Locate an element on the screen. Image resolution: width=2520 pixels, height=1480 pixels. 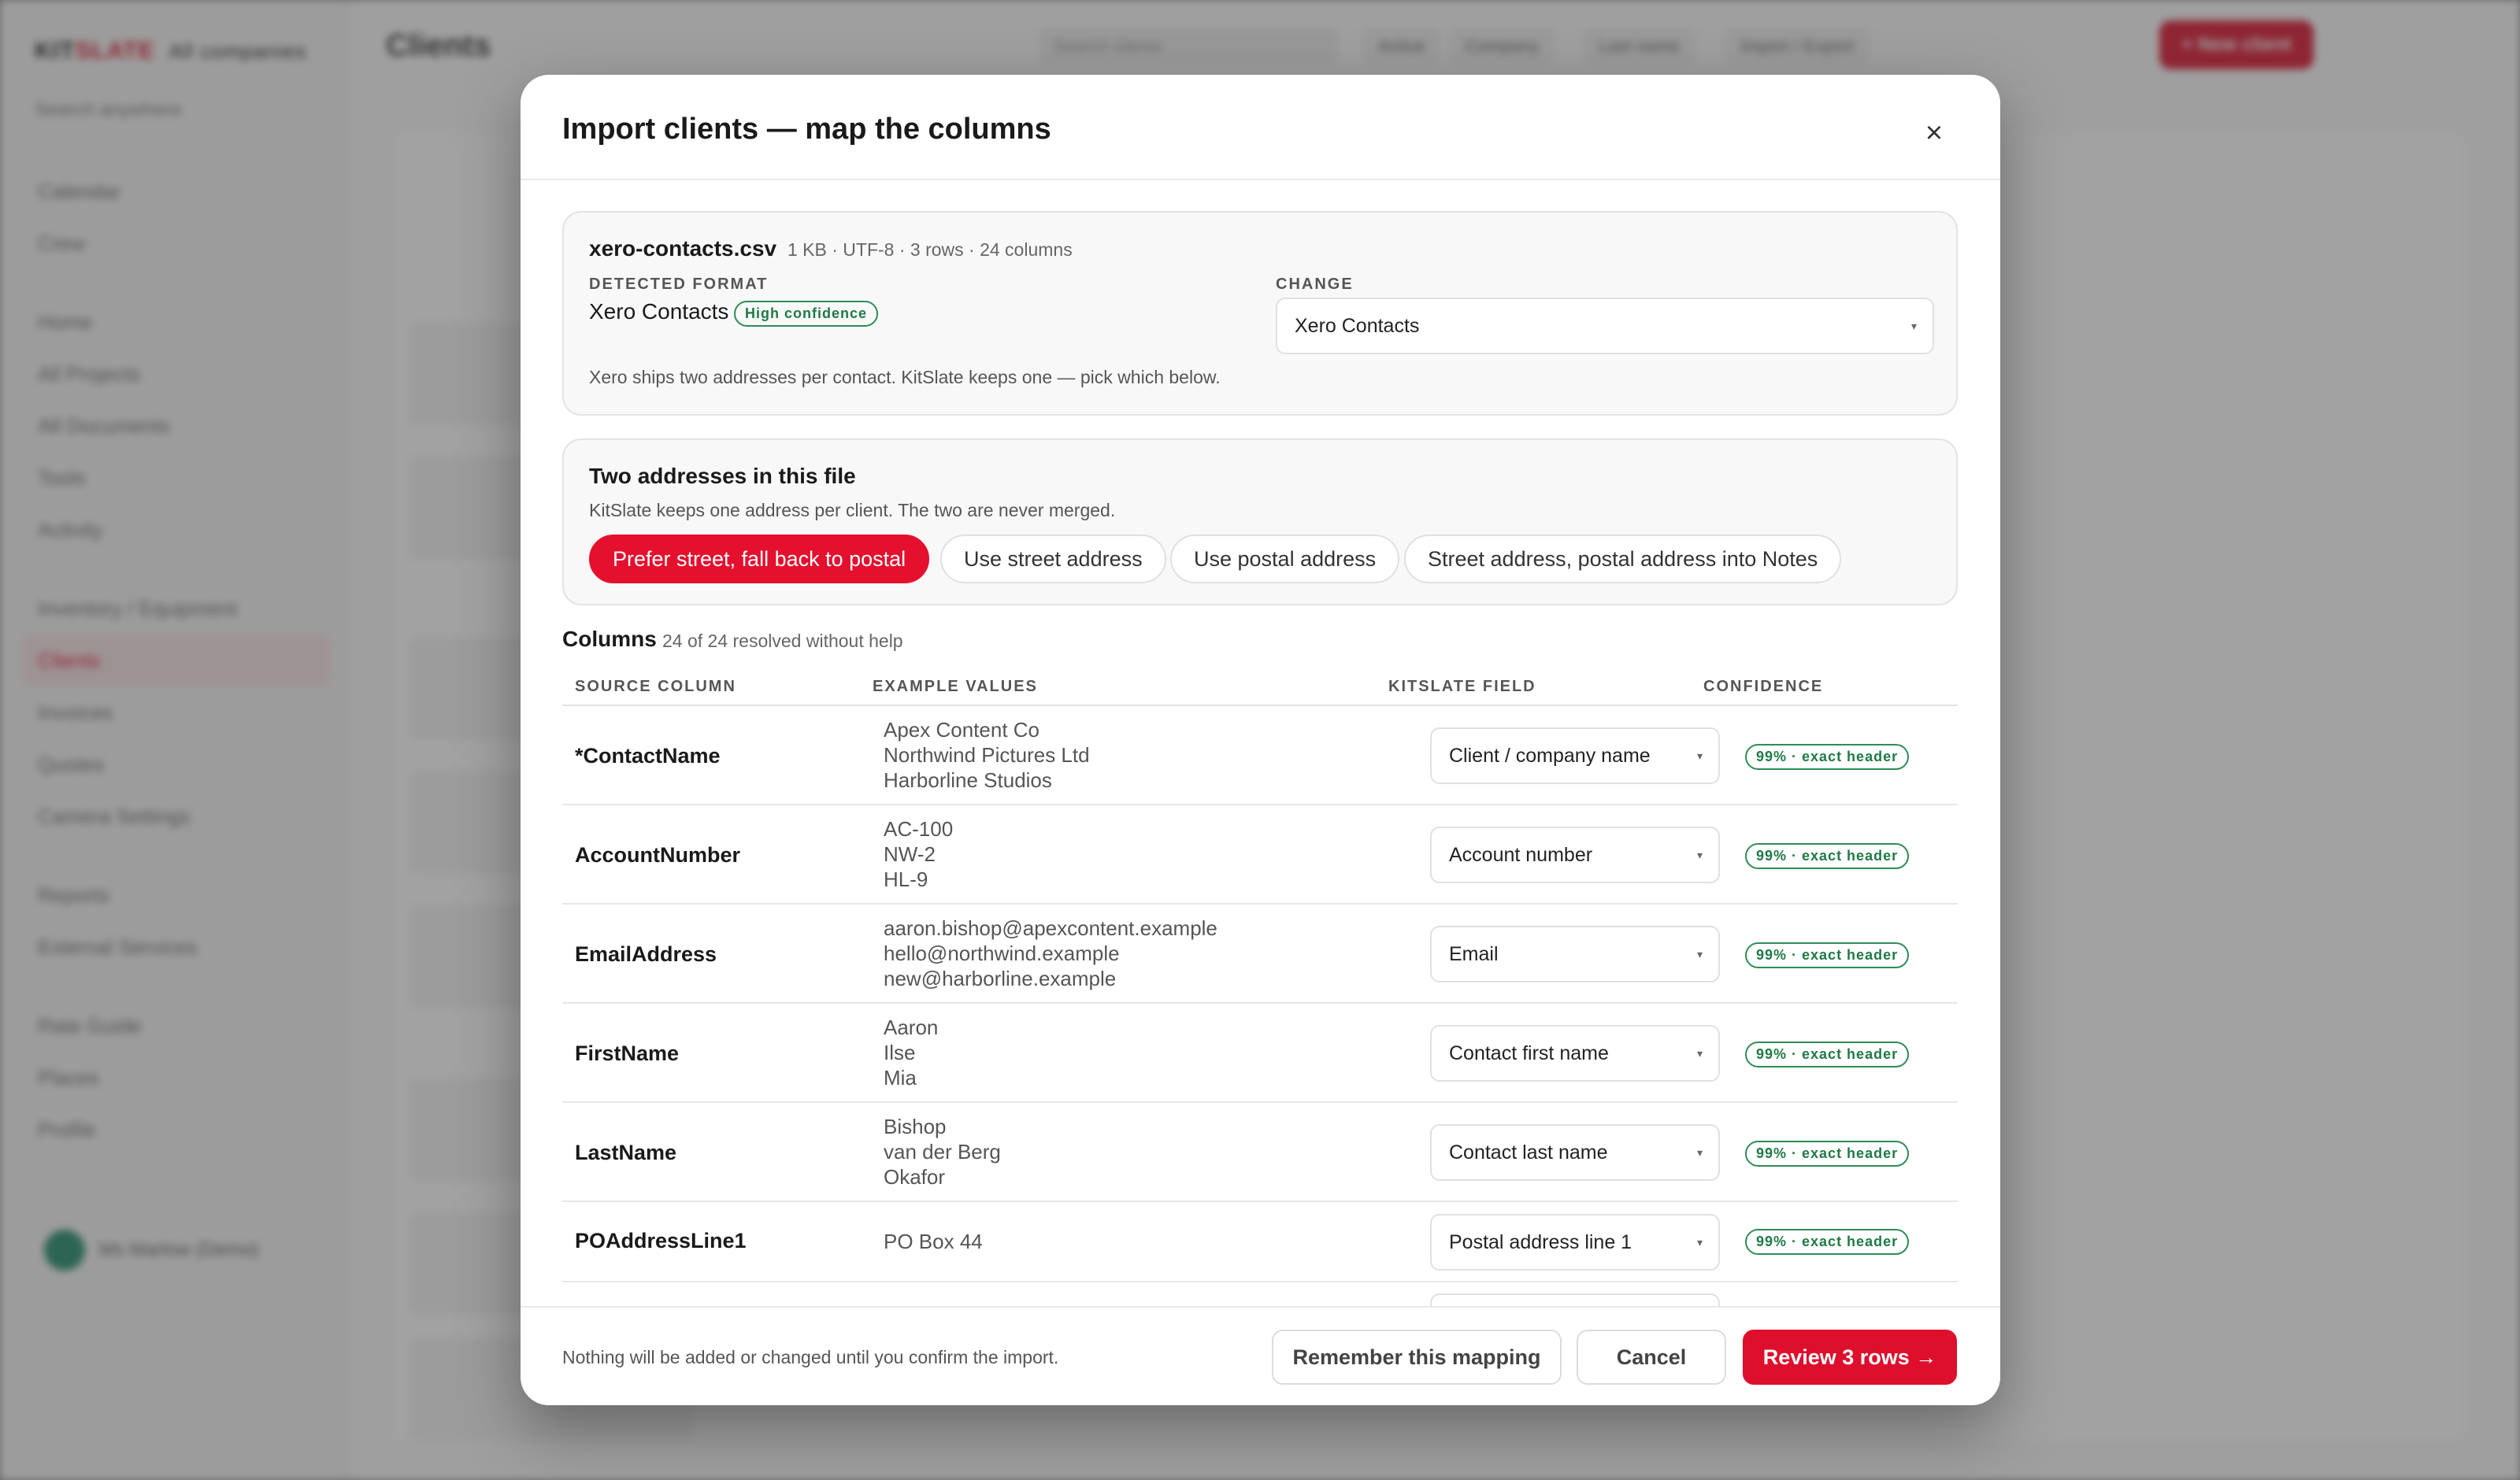
change-format-label: CHANGE is located at coordinates (1315, 284).